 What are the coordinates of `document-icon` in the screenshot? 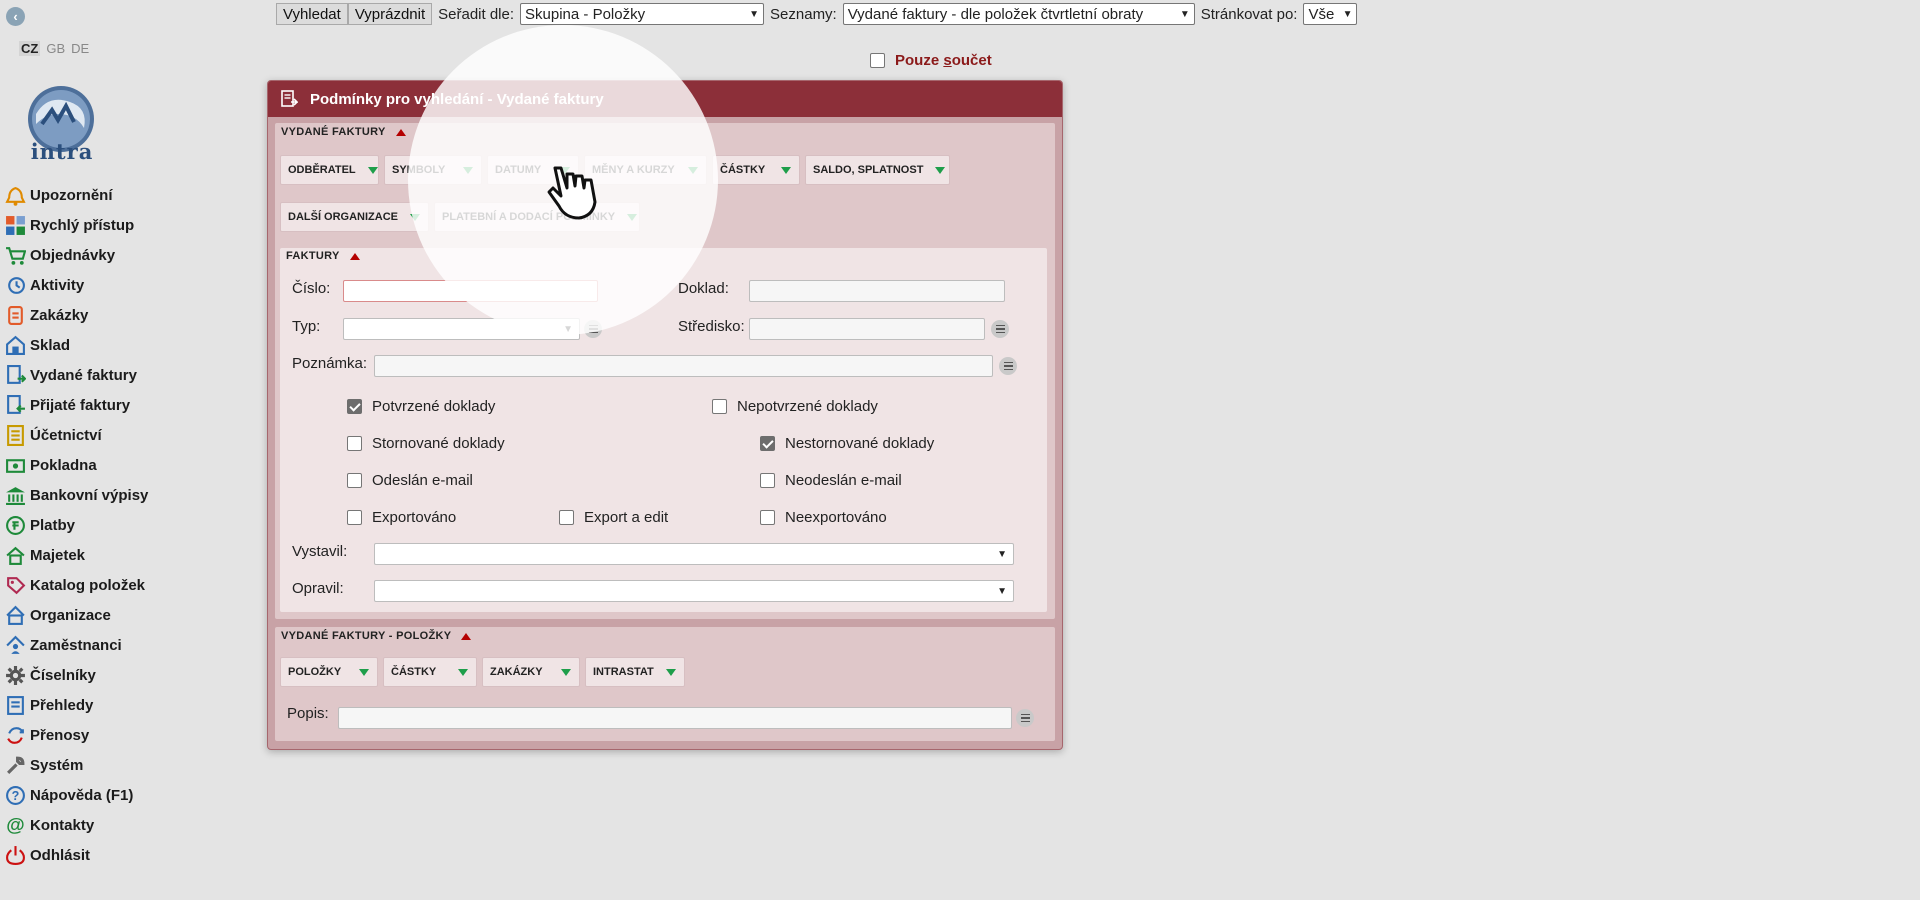 It's located at (289, 99).